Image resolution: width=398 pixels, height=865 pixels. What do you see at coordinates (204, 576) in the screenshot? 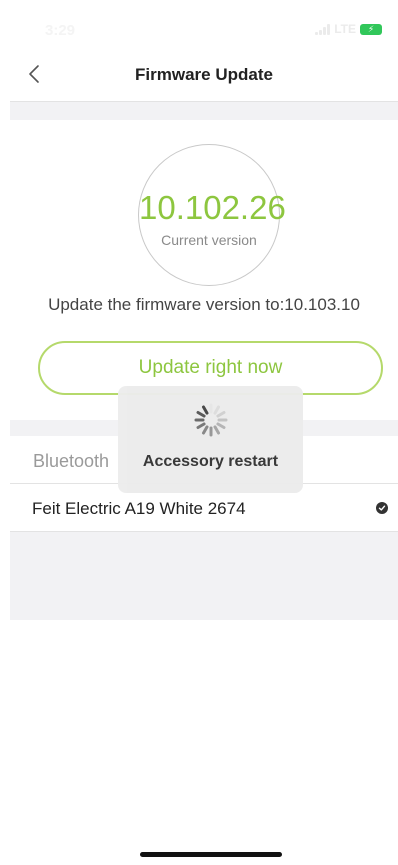
I see `footer-area` at bounding box center [204, 576].